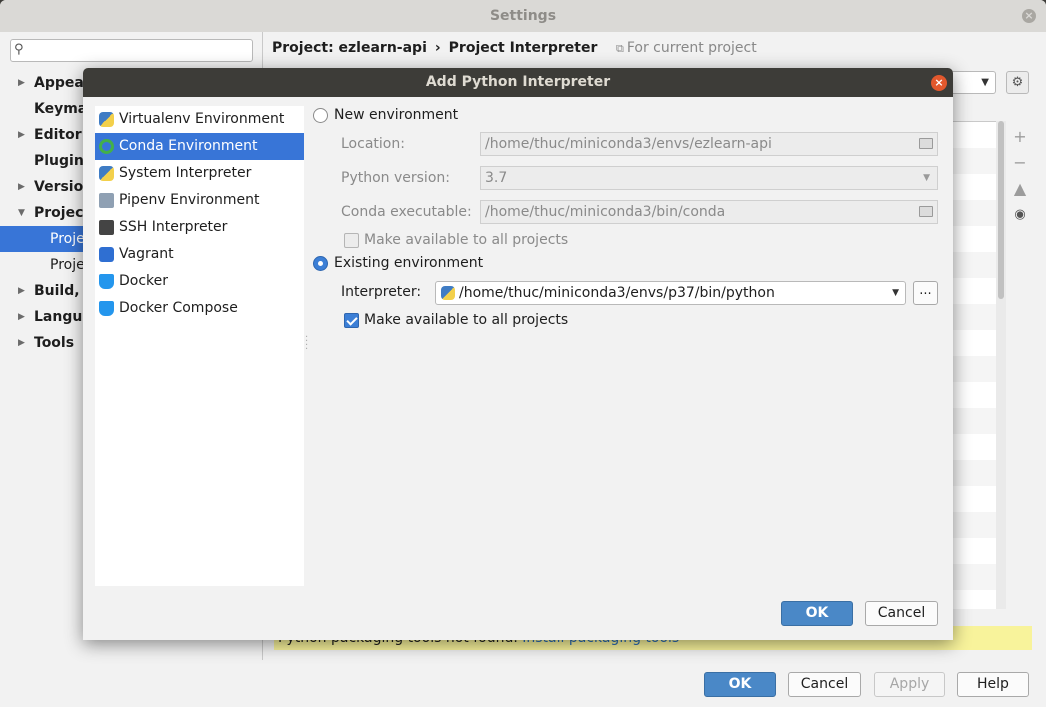 The image size is (1046, 707). What do you see at coordinates (199, 254) in the screenshot?
I see `env-item-vagrant: Vagrant` at bounding box center [199, 254].